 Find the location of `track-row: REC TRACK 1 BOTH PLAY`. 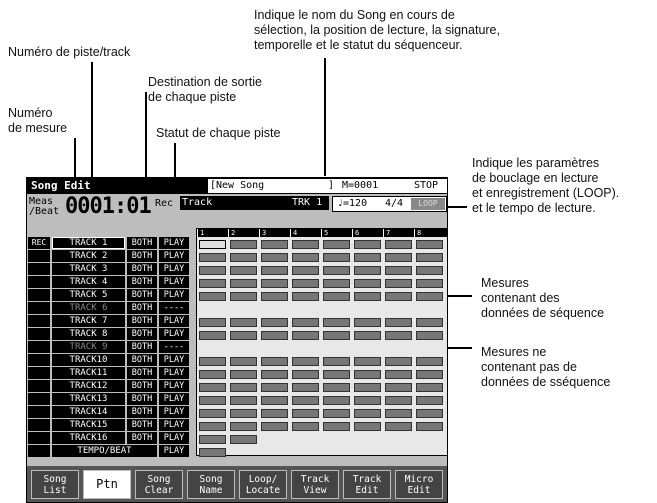

track-row: REC TRACK 1 BOTH PLAY is located at coordinates (109, 243).